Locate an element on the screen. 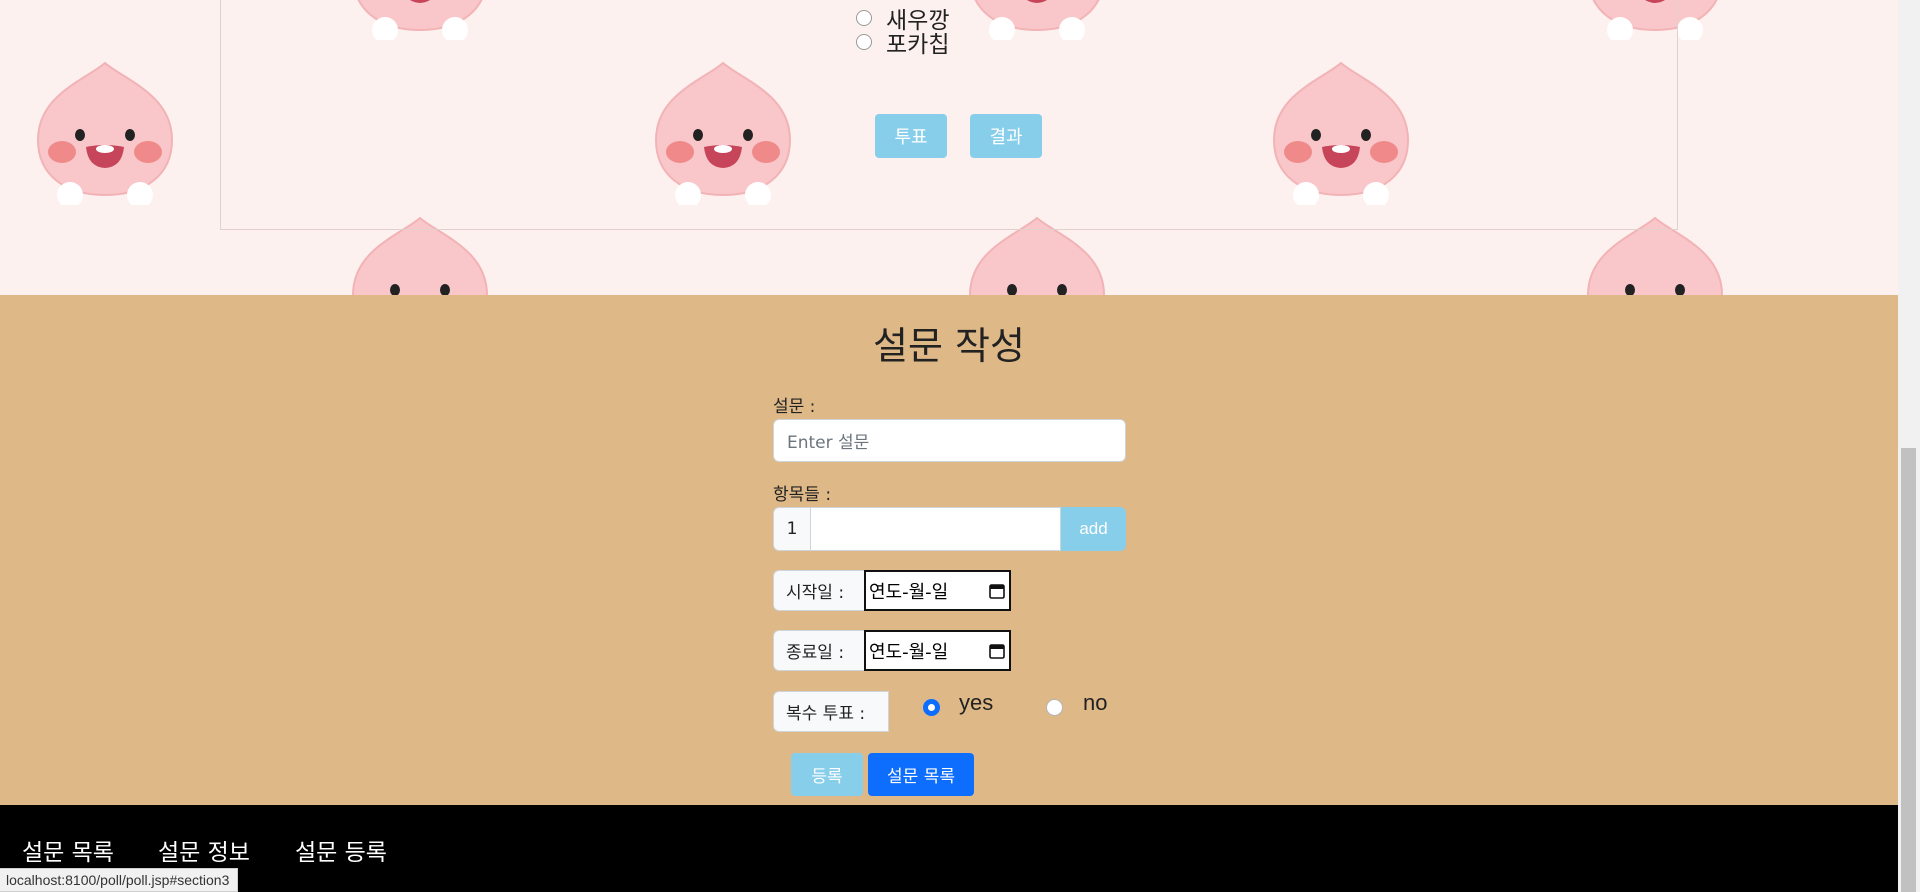  peach-pattern-icon is located at coordinates (105, 133).